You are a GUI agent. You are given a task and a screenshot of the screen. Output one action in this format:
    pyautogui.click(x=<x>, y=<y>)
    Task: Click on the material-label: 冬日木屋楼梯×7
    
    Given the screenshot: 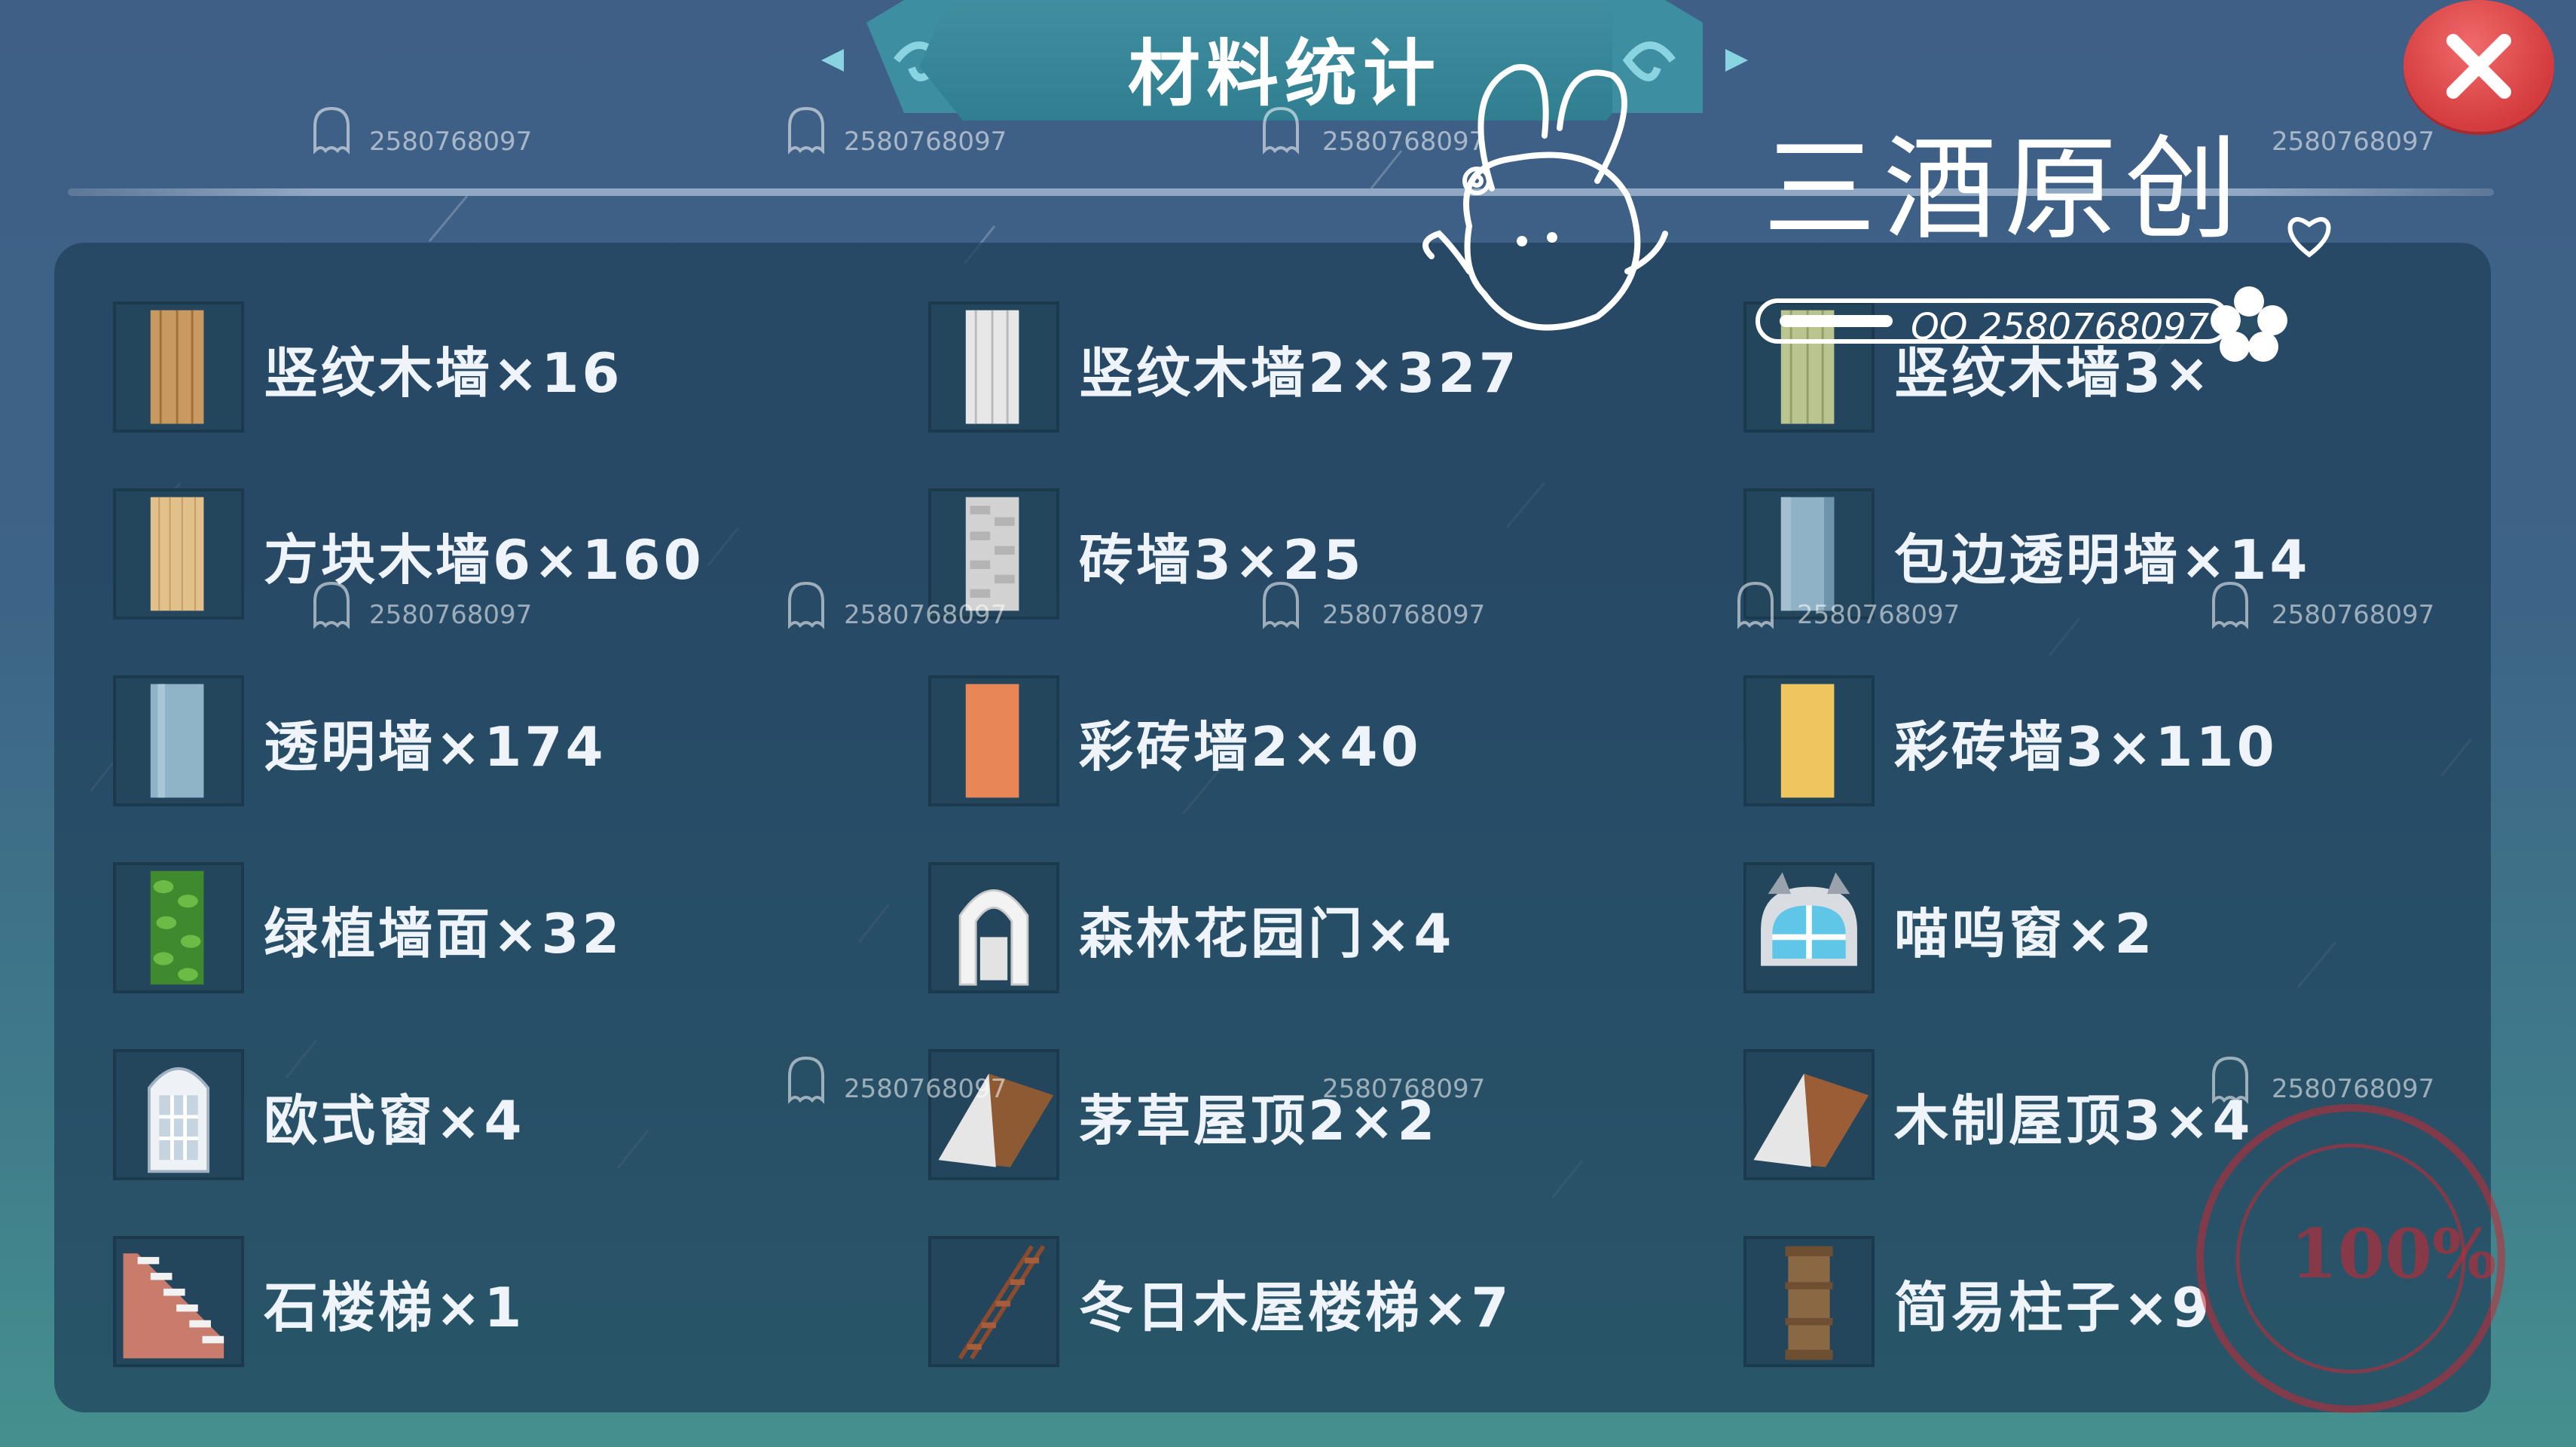 What is the action you would take?
    pyautogui.click(x=1295, y=1307)
    